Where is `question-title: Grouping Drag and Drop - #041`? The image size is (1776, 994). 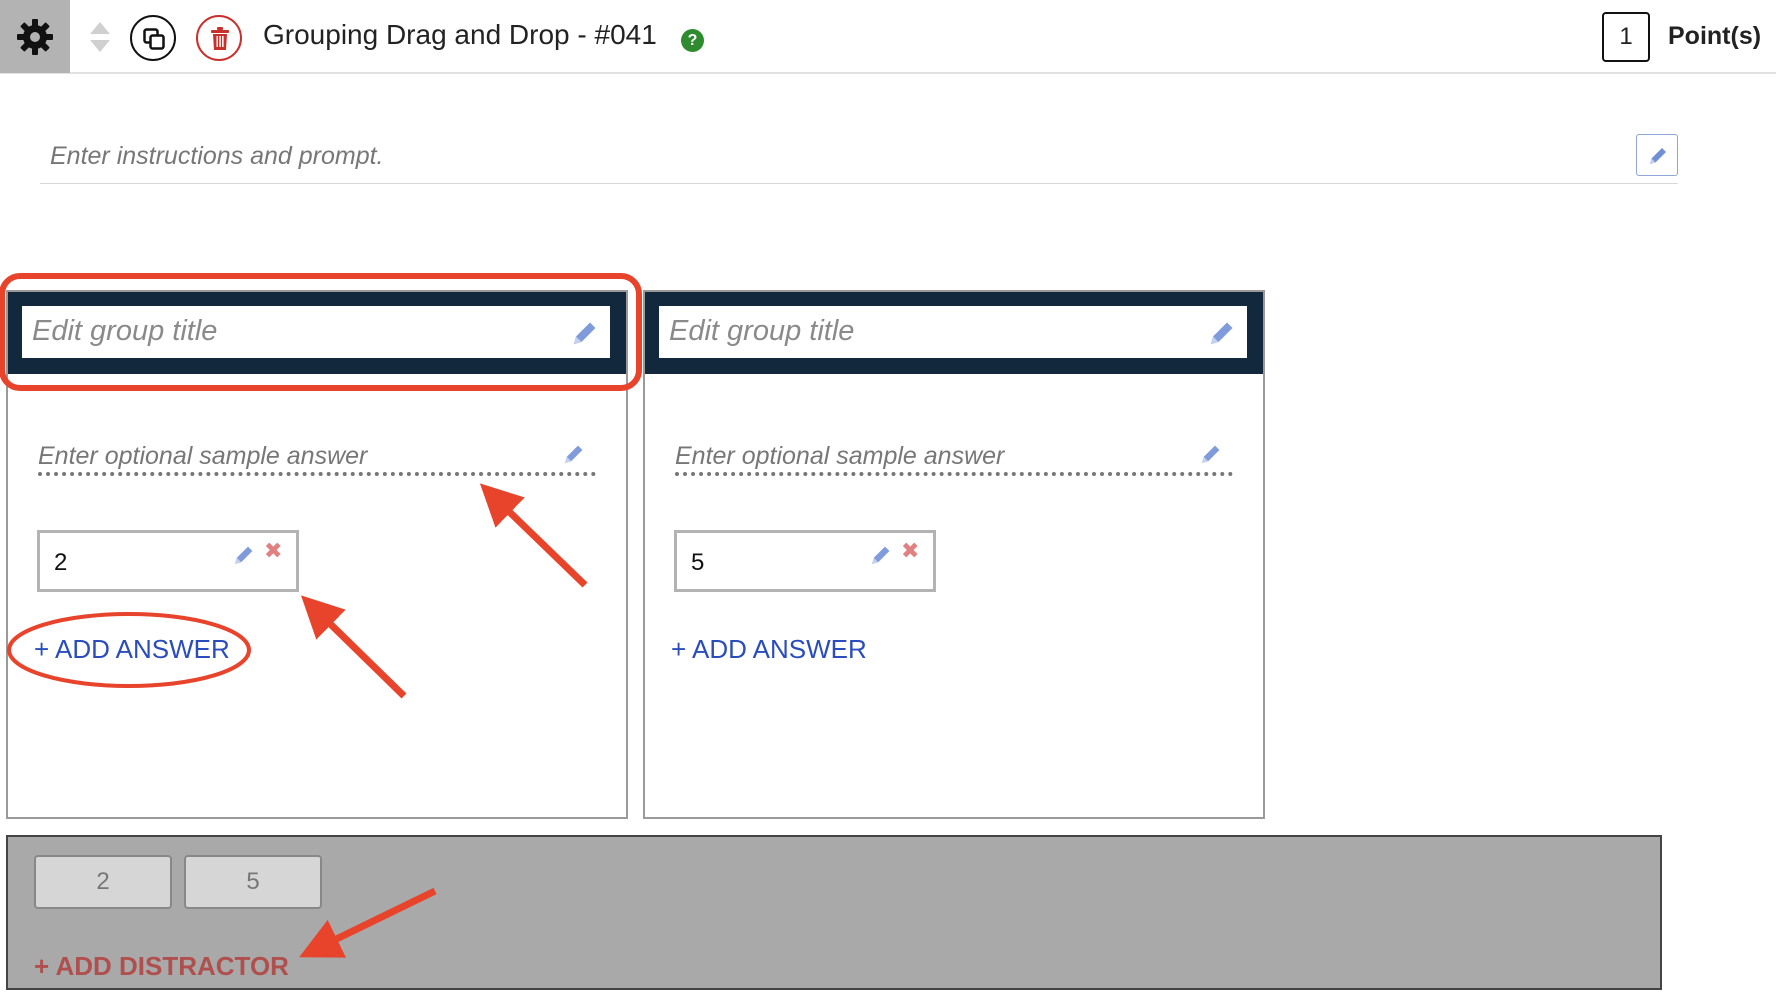 question-title: Grouping Drag and Drop - #041 is located at coordinates (460, 34).